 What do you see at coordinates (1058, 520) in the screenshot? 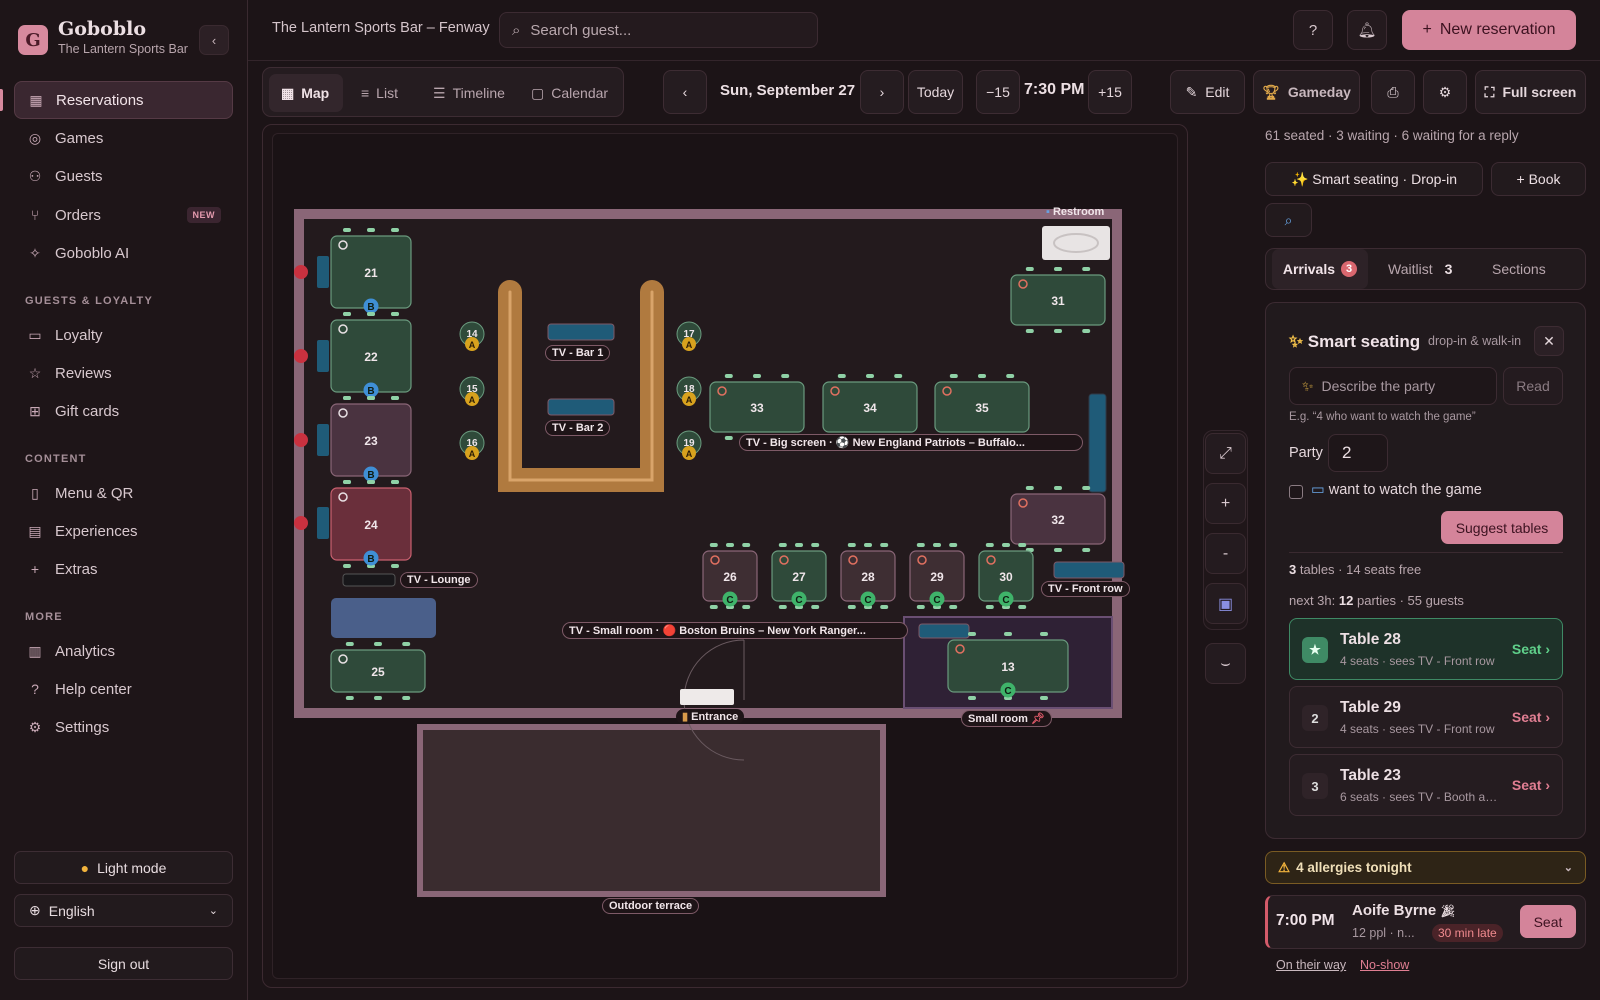
I see `table-number: 32` at bounding box center [1058, 520].